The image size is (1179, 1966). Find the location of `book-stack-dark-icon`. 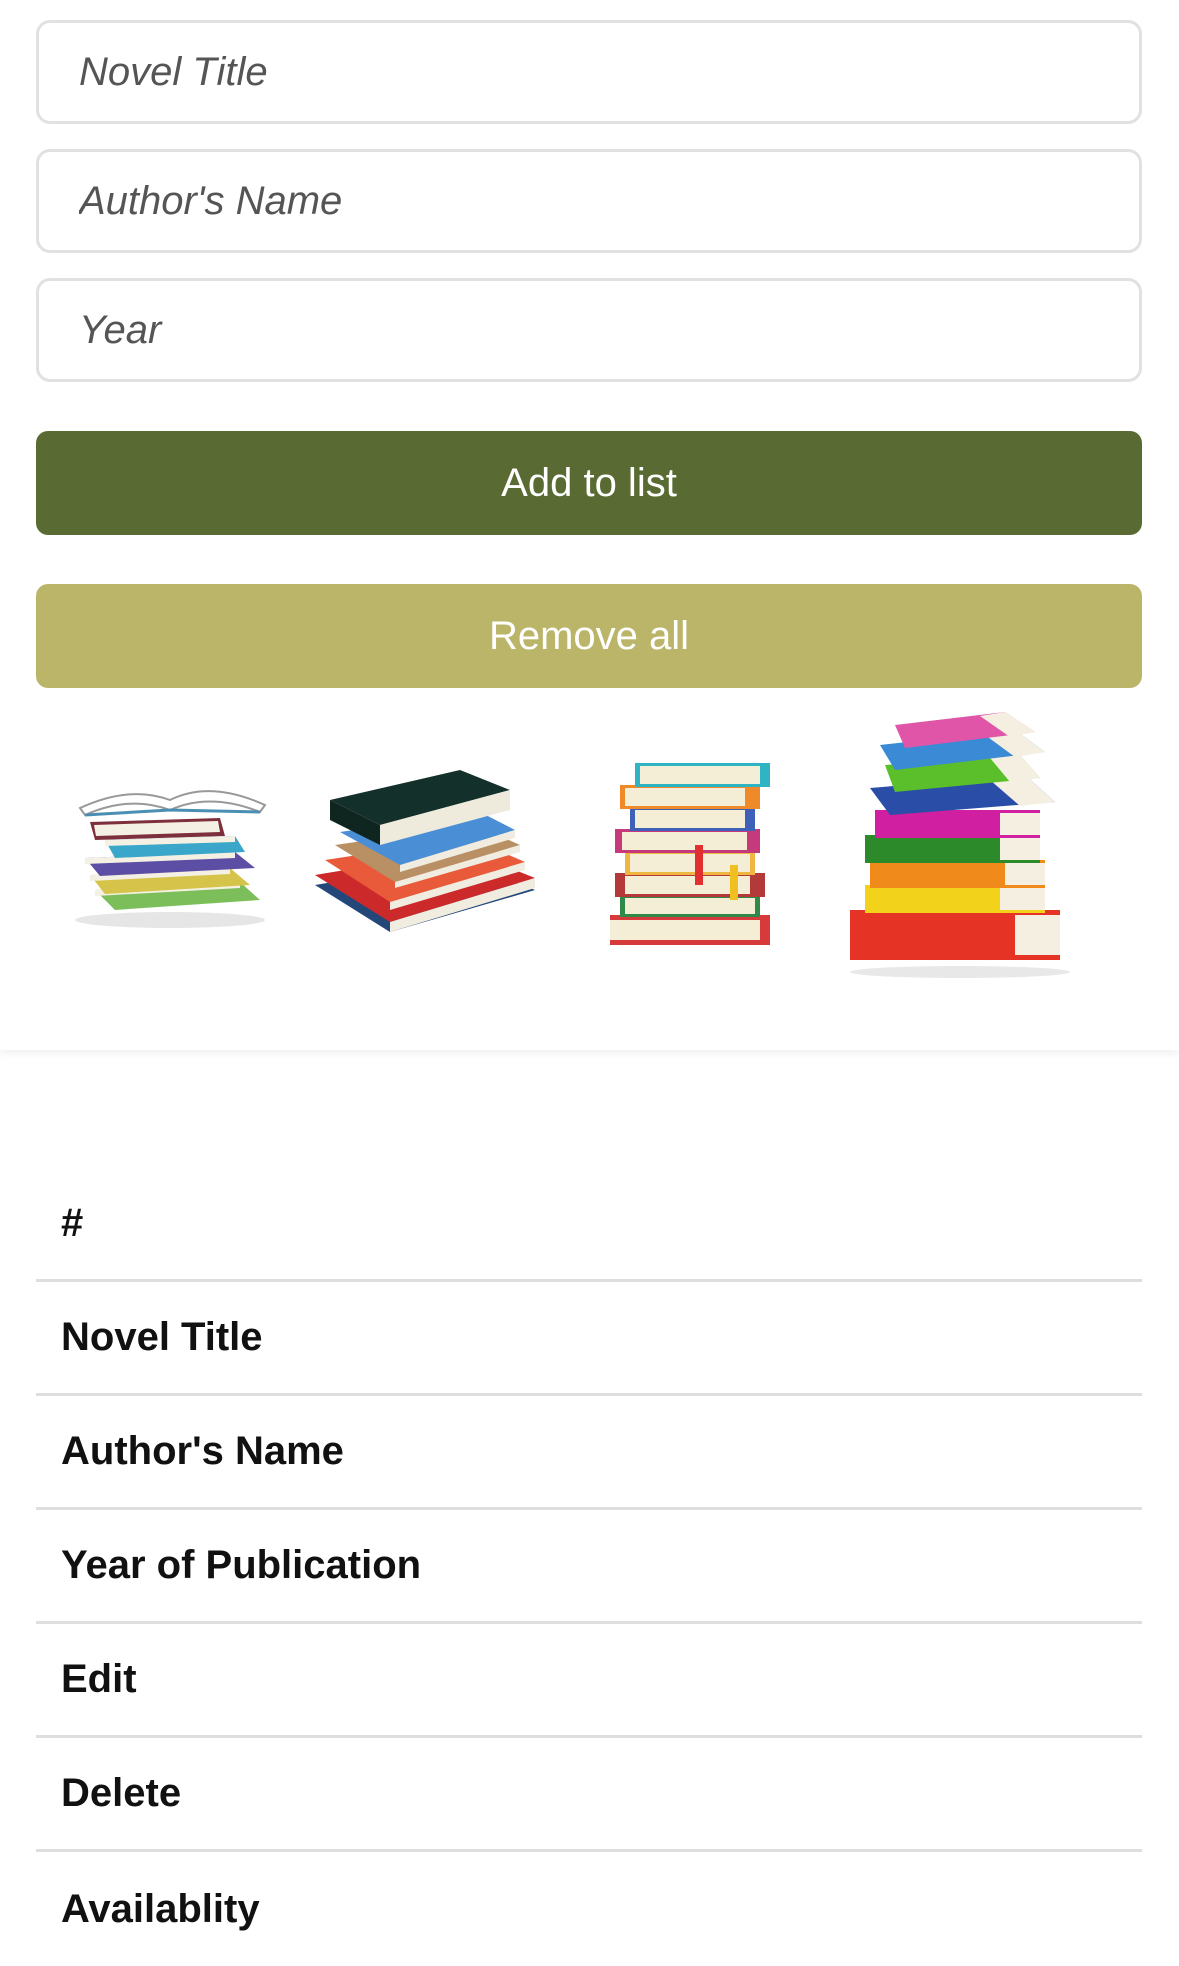

book-stack-dark-icon is located at coordinates (425, 851).